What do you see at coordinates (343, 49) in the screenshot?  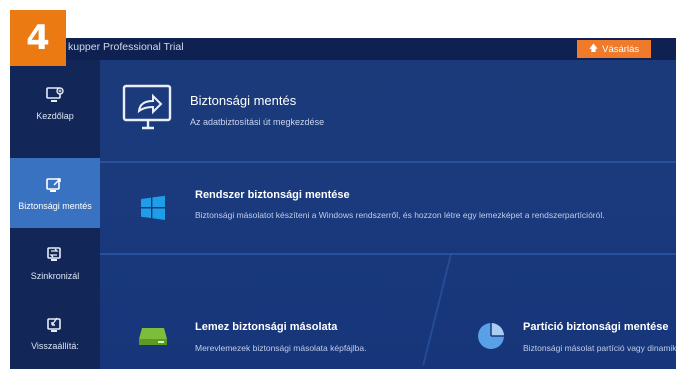 I see `title-bar: kupper Professional Trial 🡅 Vásárlás` at bounding box center [343, 49].